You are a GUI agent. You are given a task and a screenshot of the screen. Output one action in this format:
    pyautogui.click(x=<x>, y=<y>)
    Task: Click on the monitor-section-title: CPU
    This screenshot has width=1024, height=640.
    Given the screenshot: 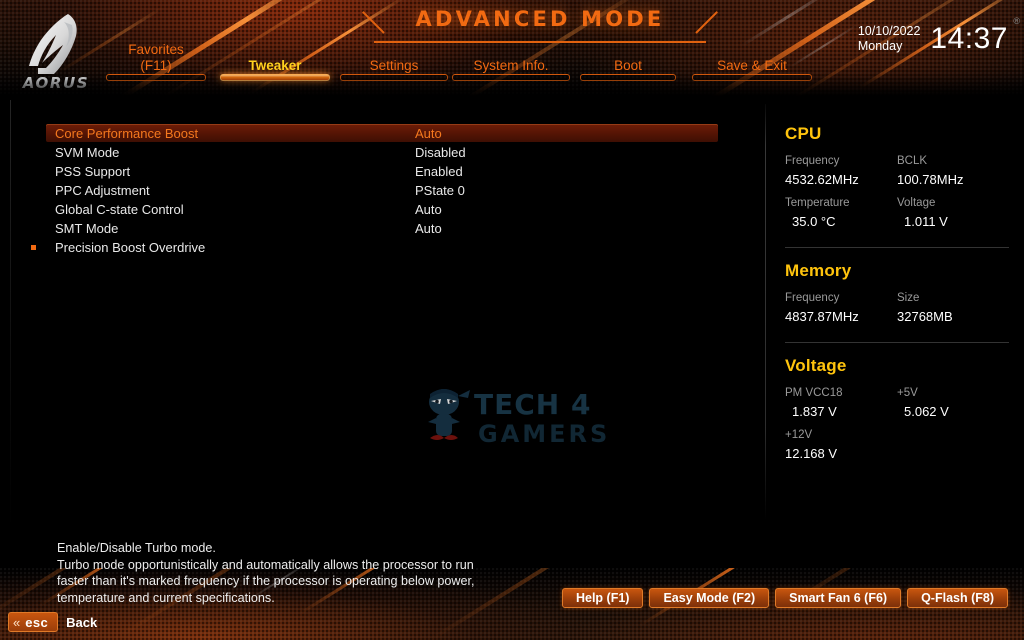 What is the action you would take?
    pyautogui.click(x=803, y=133)
    